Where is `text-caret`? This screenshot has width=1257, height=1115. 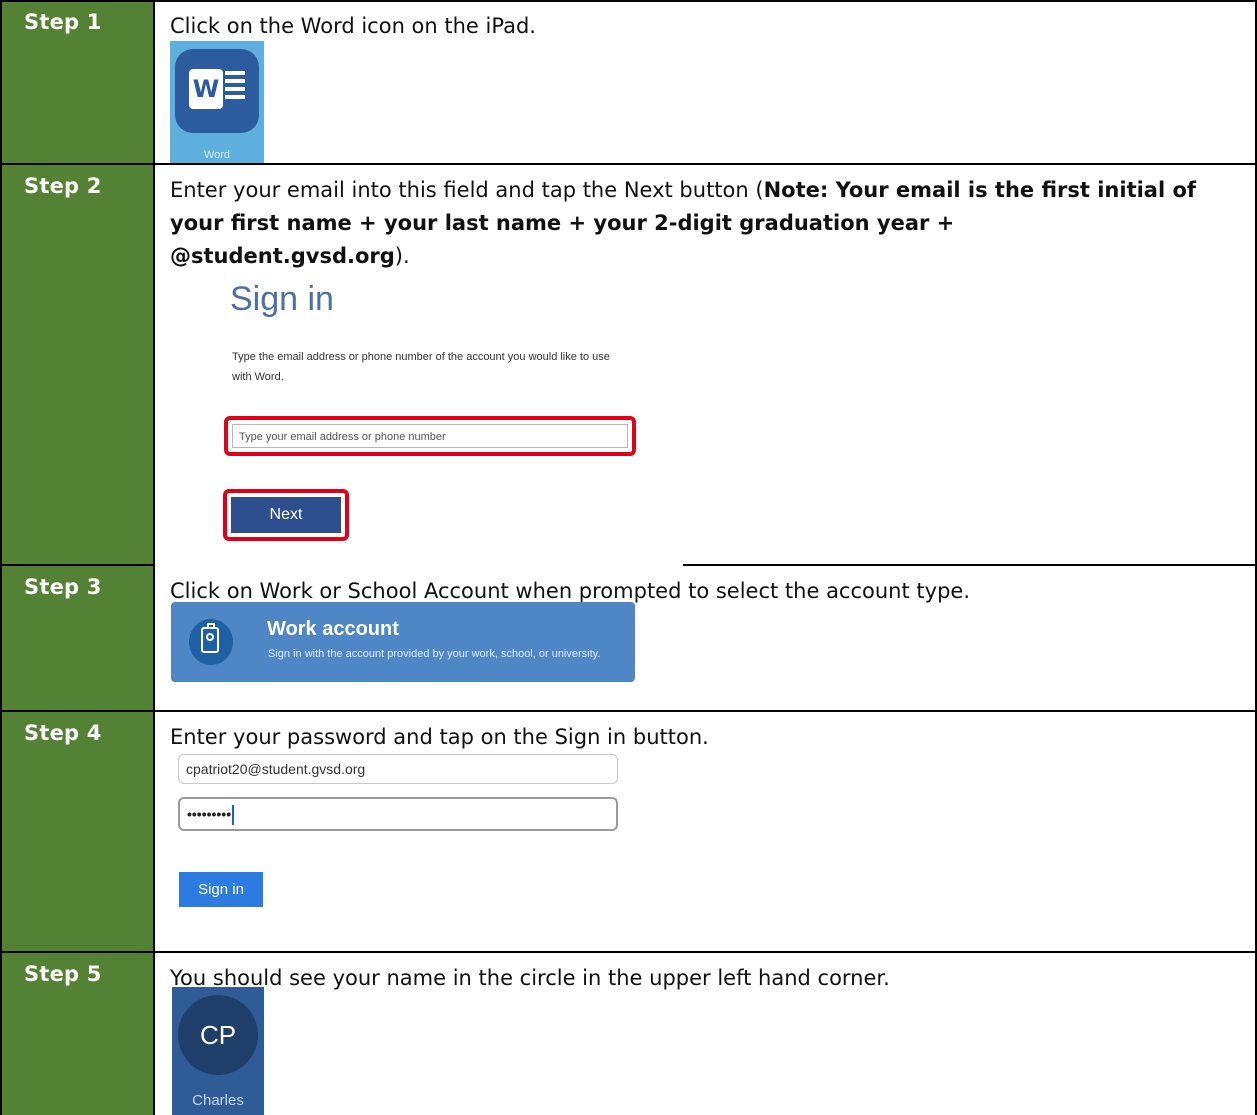 text-caret is located at coordinates (233, 815).